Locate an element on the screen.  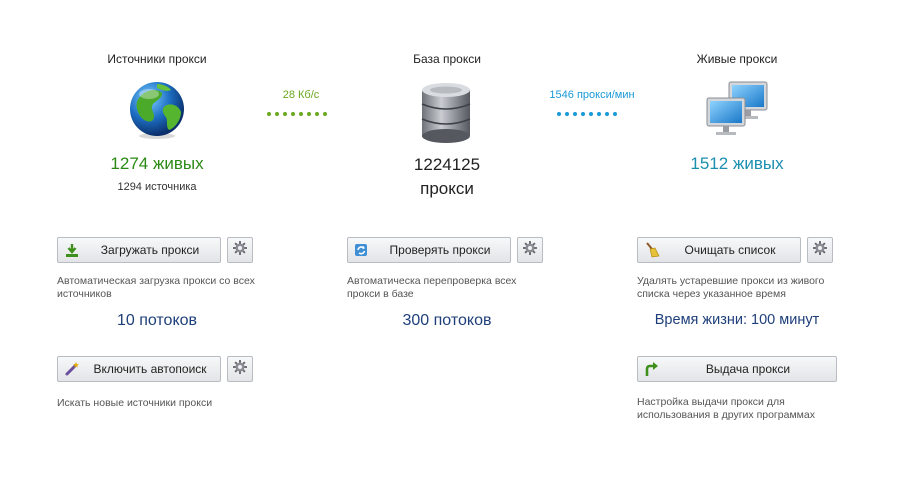
database-title: База прокси is located at coordinates (447, 59).